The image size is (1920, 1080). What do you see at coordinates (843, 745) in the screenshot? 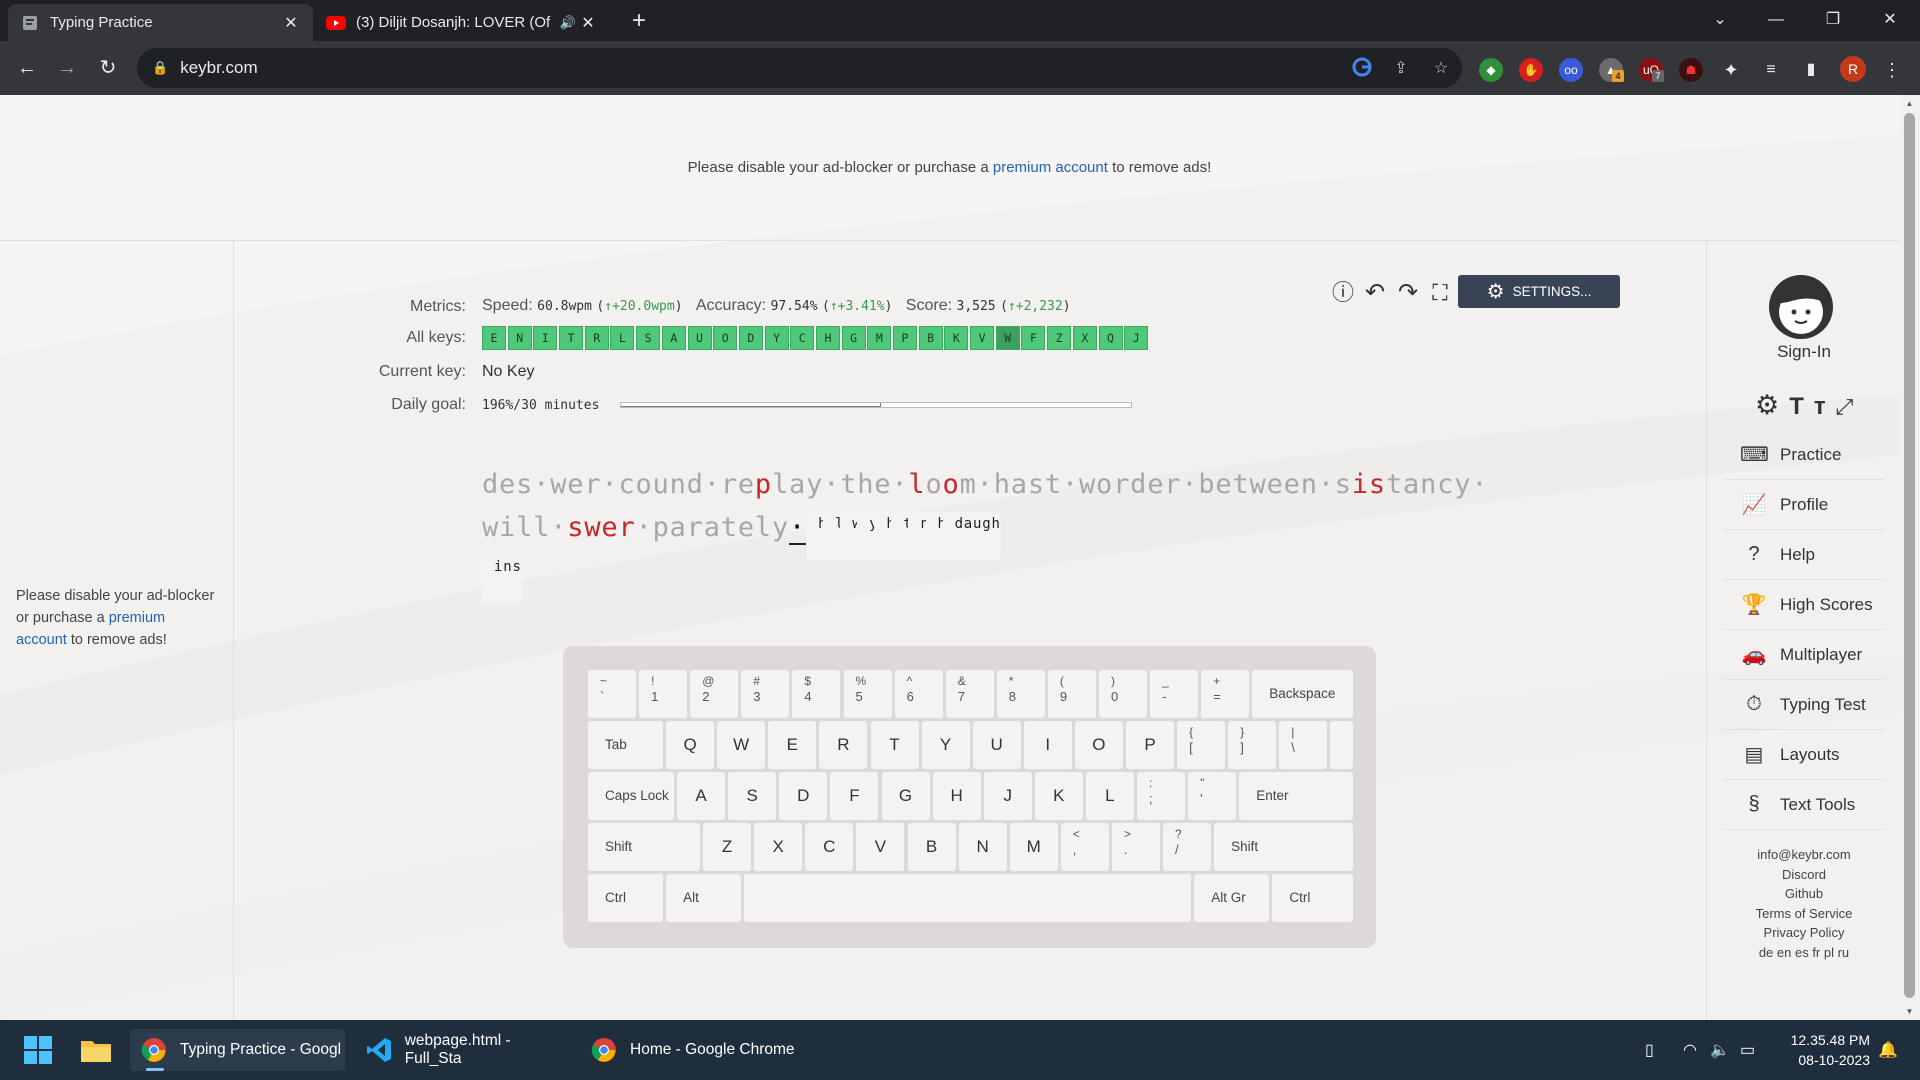
I see `key-r: R` at bounding box center [843, 745].